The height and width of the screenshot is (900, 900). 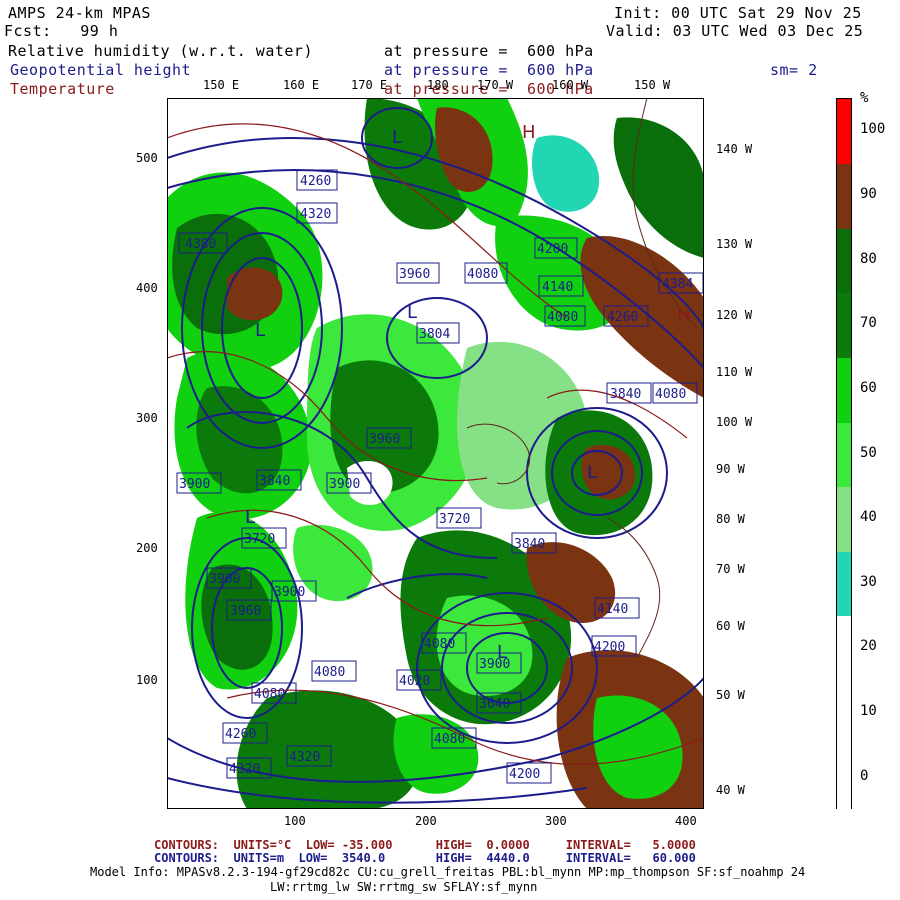 I want to click on lon-label-top: 160 E, so click(x=301, y=85).